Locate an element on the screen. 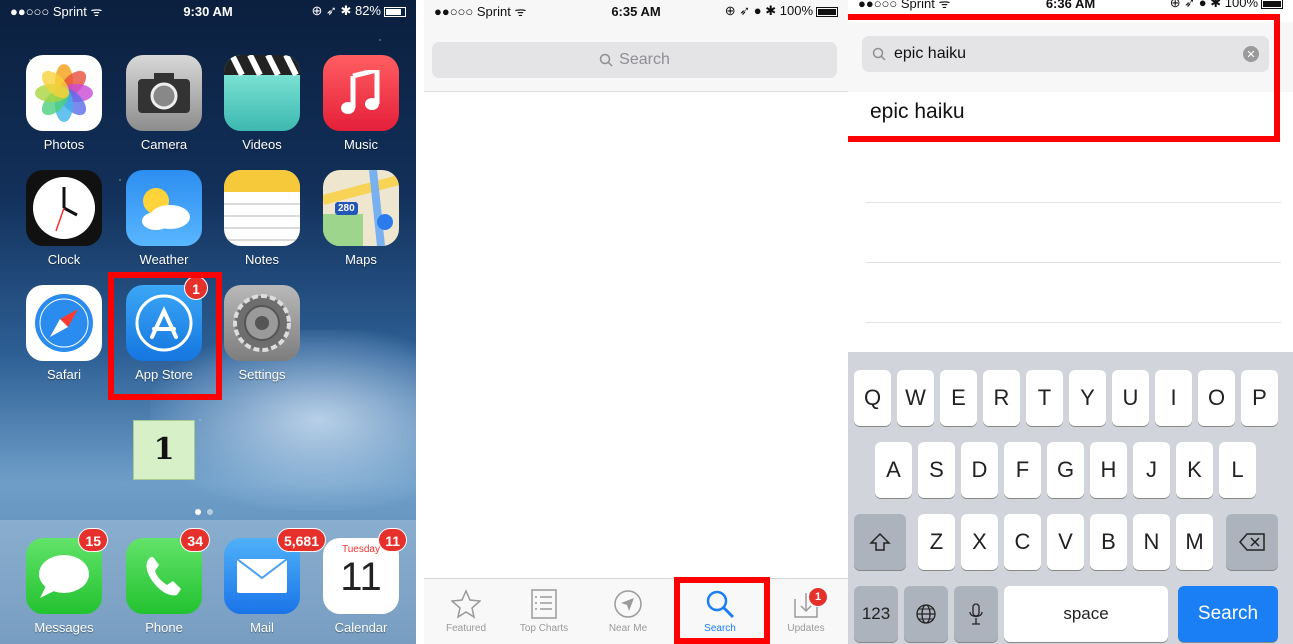  dock: Messages 15 Phone 34 Mail 5,681 Tuesday is located at coordinates (208, 582).